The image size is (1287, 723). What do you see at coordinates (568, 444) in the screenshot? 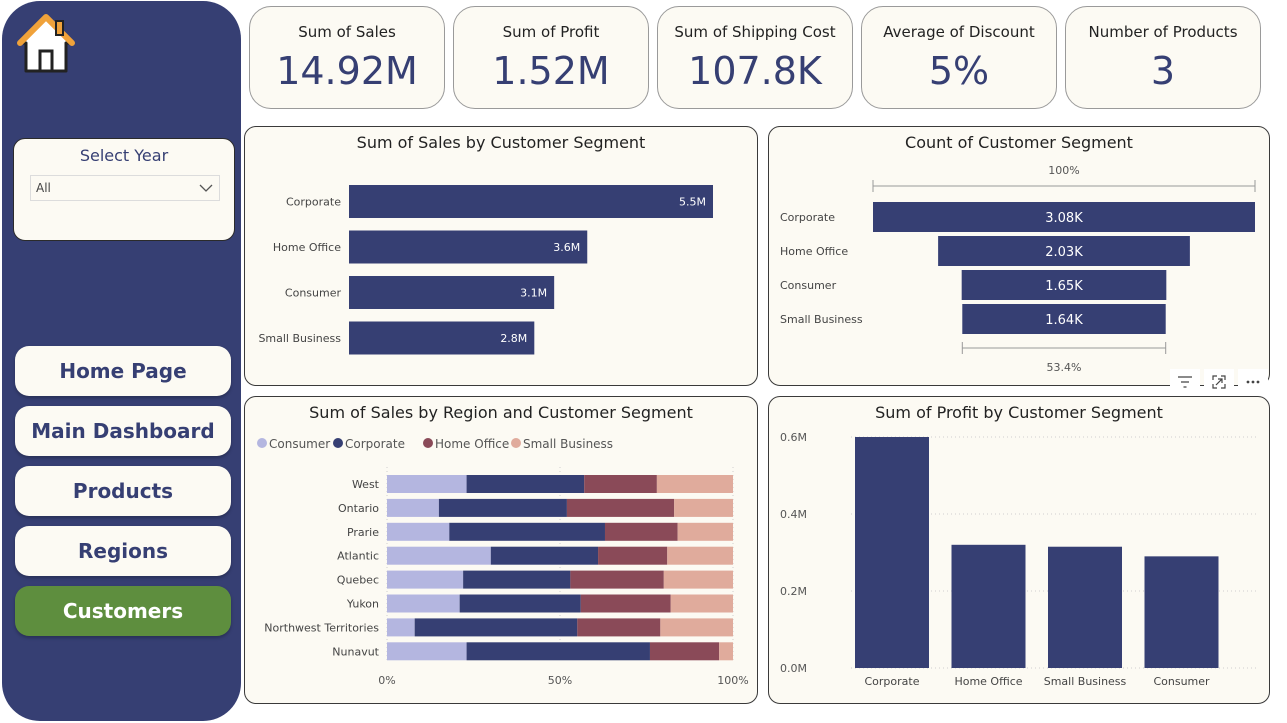
I see `legend-label: Small Business` at bounding box center [568, 444].